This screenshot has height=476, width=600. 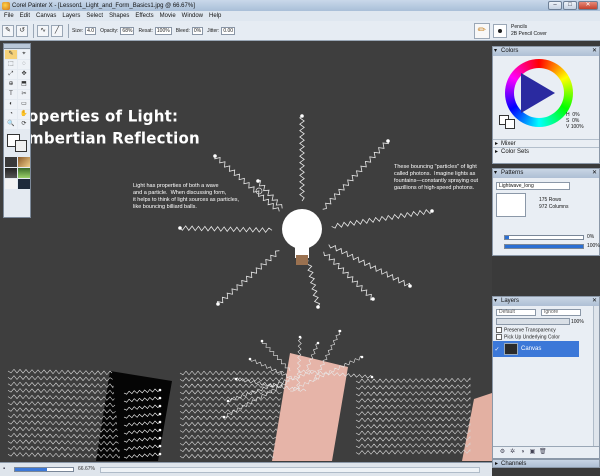 What do you see at coordinates (134, 416) in the screenshot?
I see `black-surface-card` at bounding box center [134, 416].